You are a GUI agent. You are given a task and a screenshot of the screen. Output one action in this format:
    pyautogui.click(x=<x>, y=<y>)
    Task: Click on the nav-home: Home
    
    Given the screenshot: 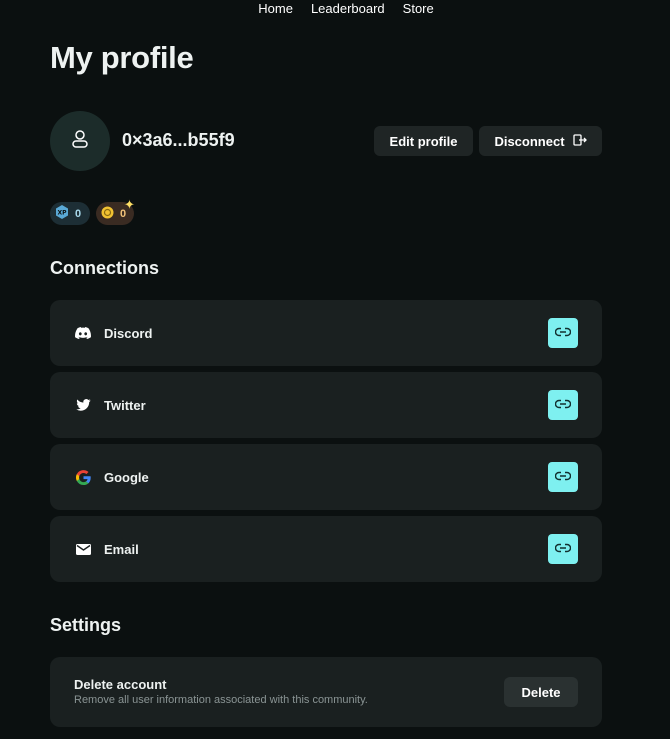 What is the action you would take?
    pyautogui.click(x=275, y=9)
    